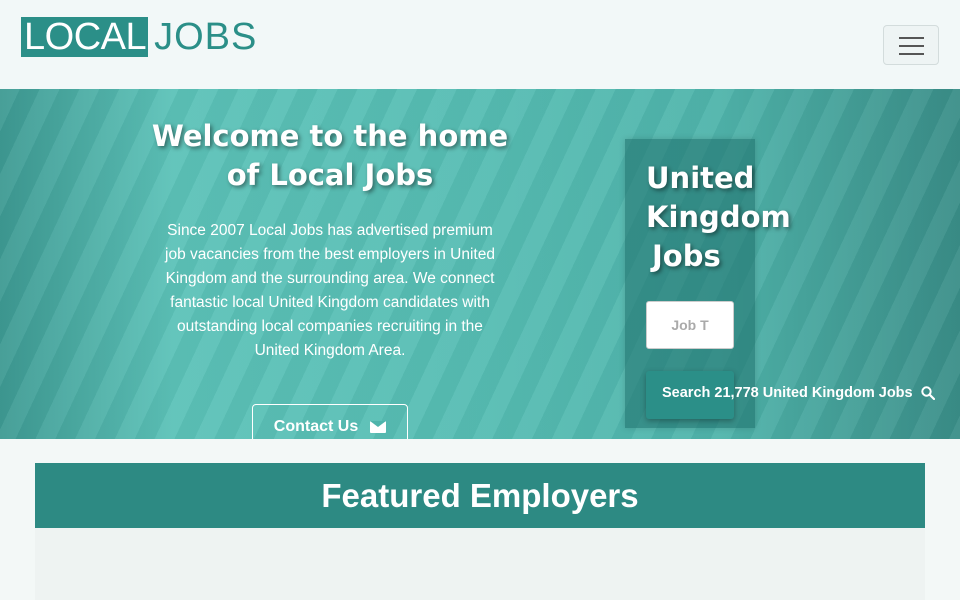 The width and height of the screenshot is (960, 600). I want to click on search-title-line: Jobs, so click(686, 256).